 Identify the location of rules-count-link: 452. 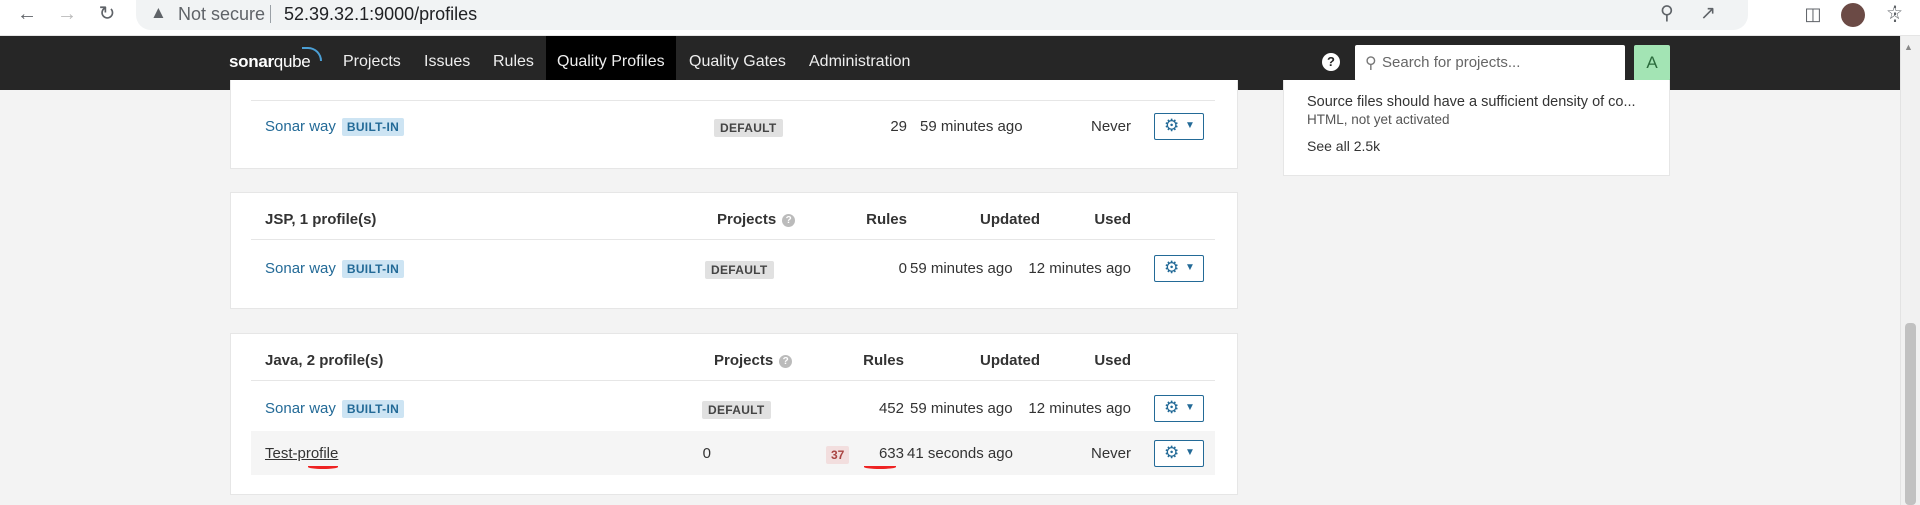
(876, 408).